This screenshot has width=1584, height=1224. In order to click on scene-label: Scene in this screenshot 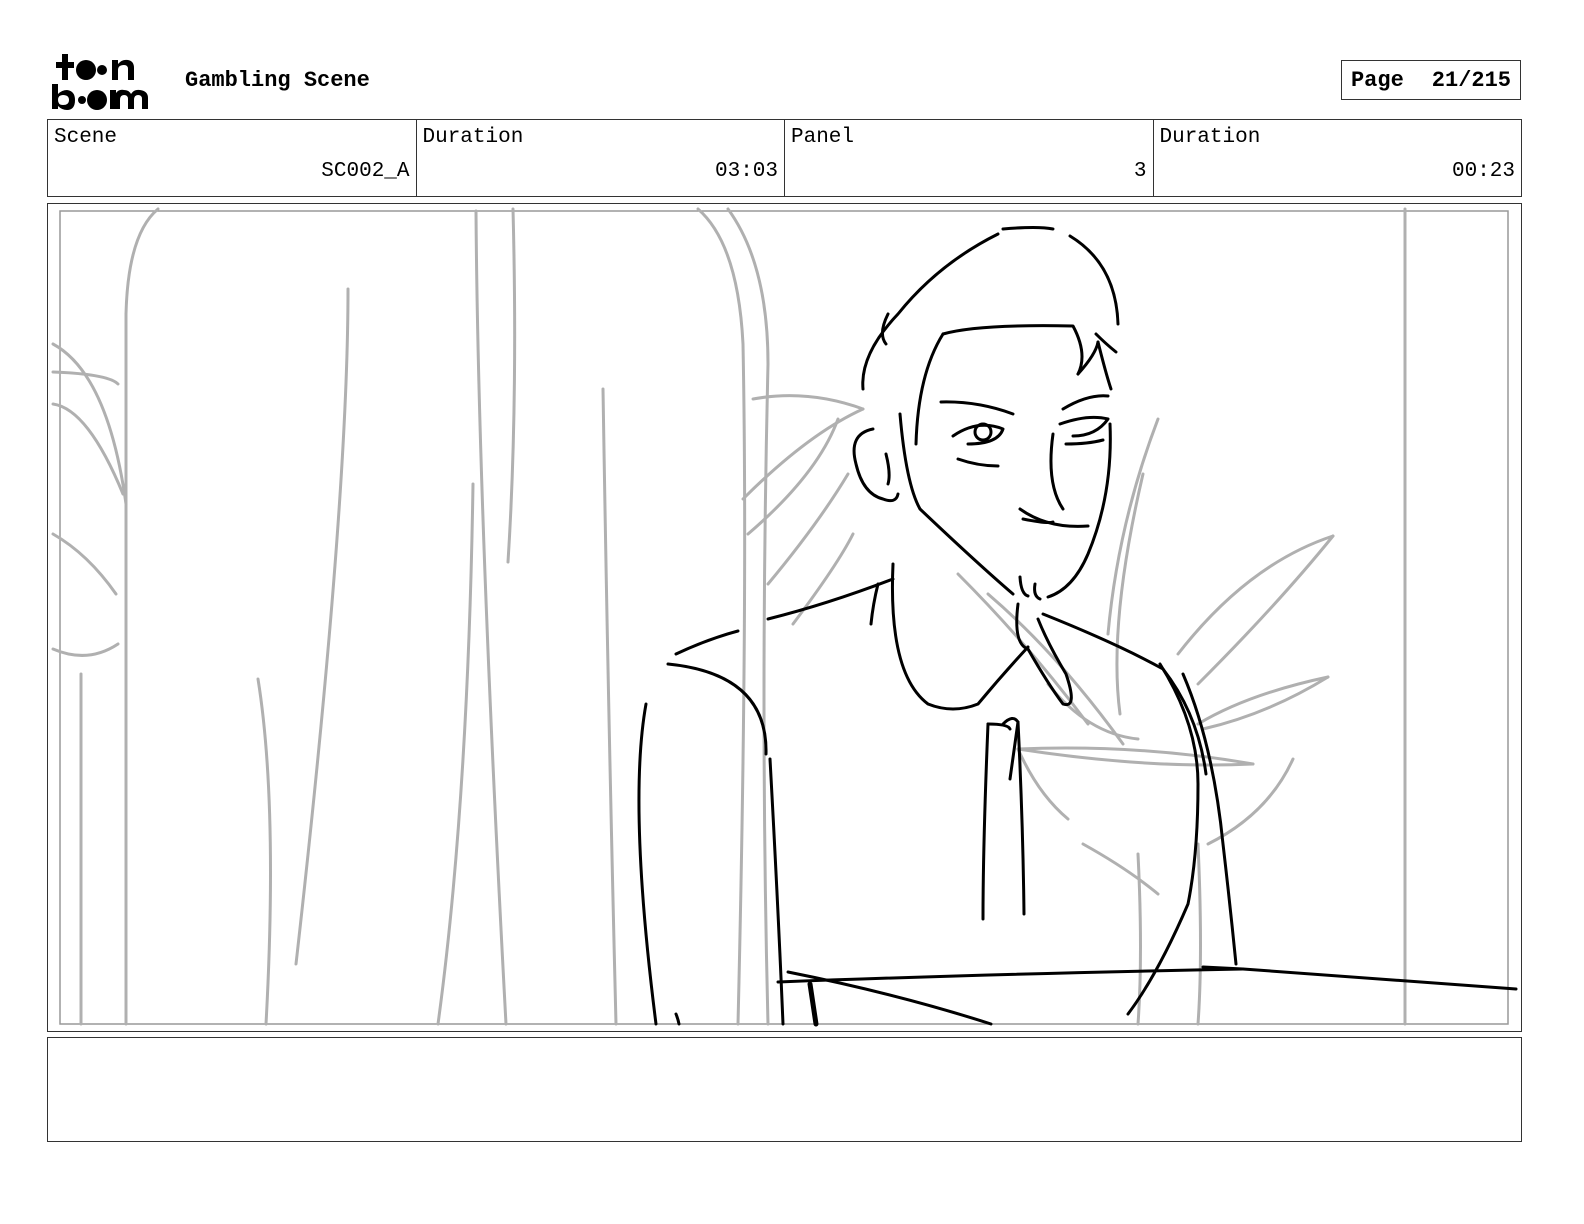, I will do `click(86, 137)`.